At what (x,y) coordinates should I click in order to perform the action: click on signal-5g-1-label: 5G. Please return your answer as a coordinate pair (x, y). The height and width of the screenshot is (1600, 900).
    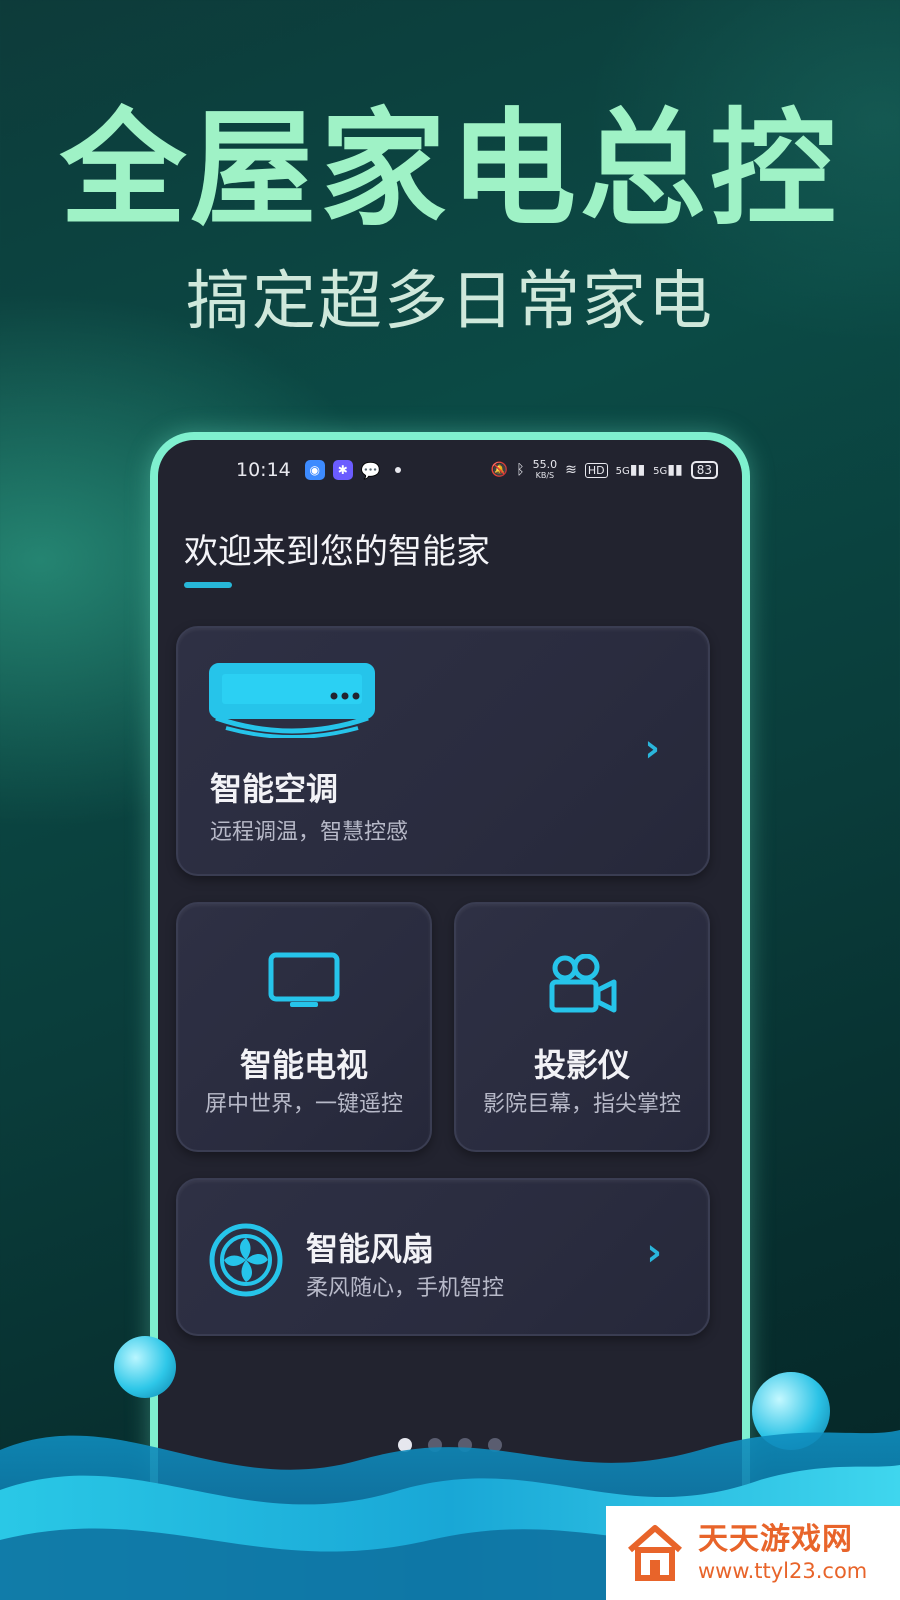
    Looking at the image, I should click on (622, 471).